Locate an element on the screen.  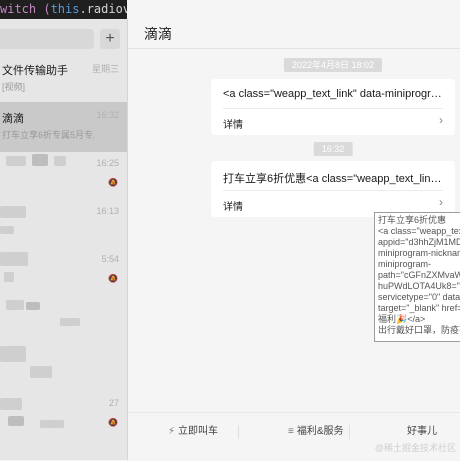
menu-item-call-car: ⚡ 立即叫车 is located at coordinates (193, 432).